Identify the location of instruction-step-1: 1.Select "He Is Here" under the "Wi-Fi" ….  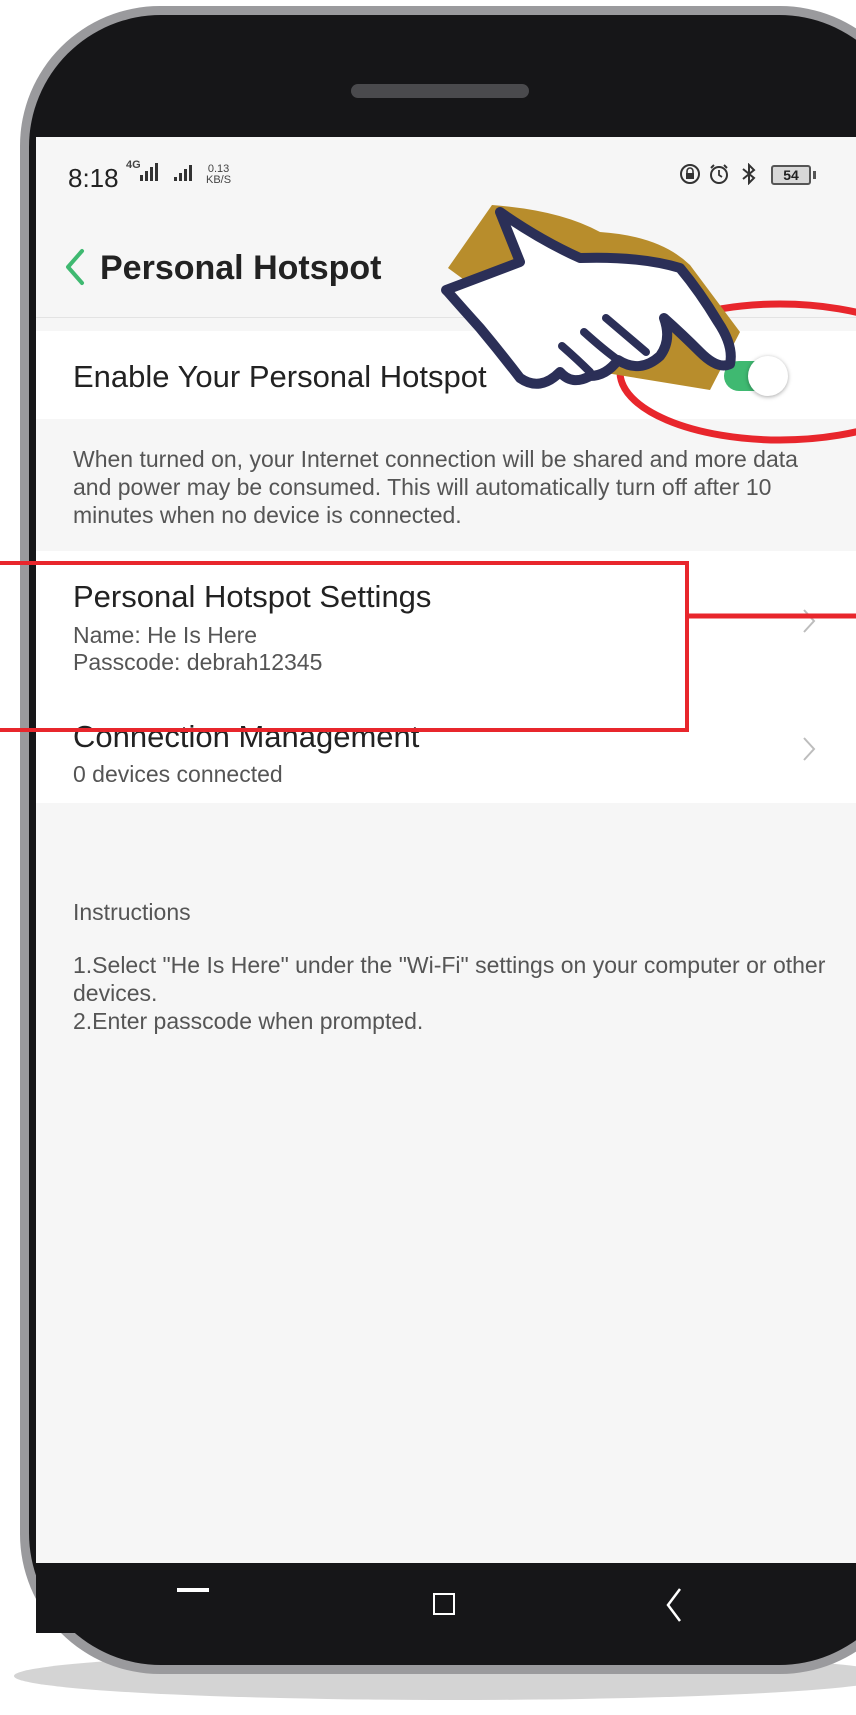
(449, 979).